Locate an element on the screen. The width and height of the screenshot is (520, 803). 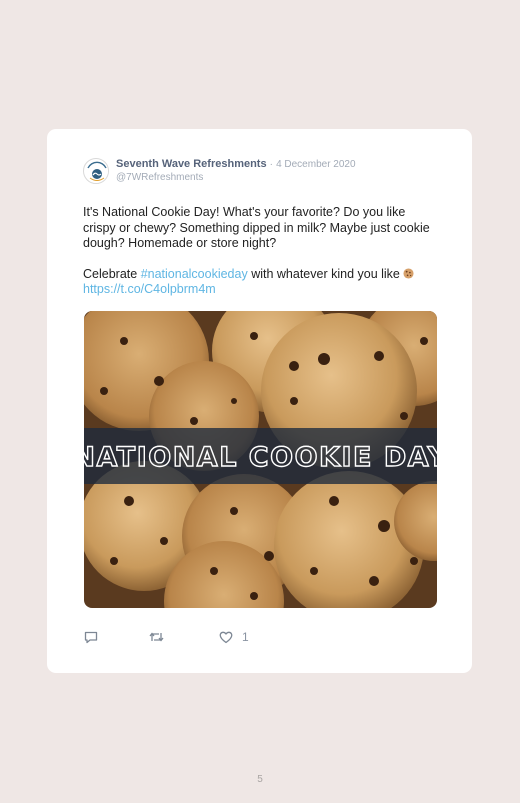
reply-icon is located at coordinates (91, 637).